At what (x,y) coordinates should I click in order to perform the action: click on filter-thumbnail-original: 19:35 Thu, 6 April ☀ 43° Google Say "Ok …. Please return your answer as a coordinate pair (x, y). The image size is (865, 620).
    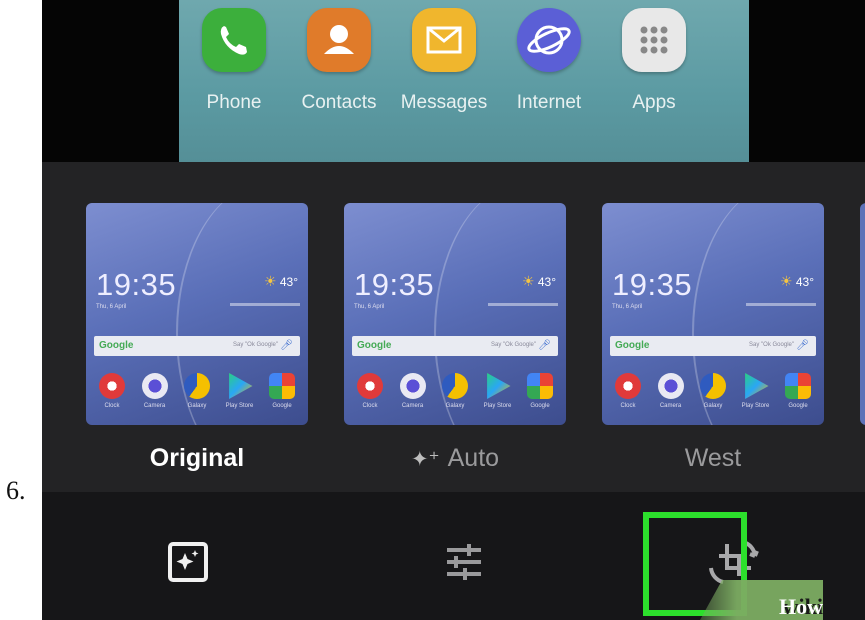
    Looking at the image, I should click on (197, 314).